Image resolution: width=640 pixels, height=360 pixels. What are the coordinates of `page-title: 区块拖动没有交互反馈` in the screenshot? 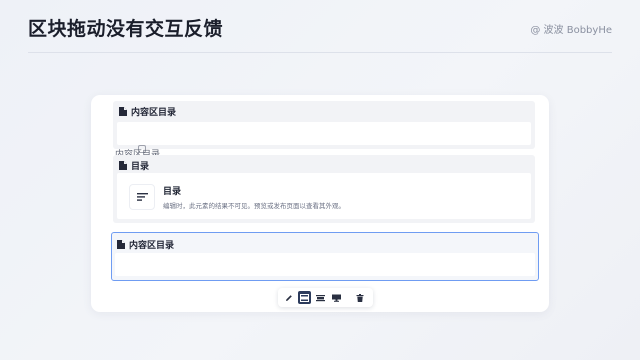 It's located at (126, 29).